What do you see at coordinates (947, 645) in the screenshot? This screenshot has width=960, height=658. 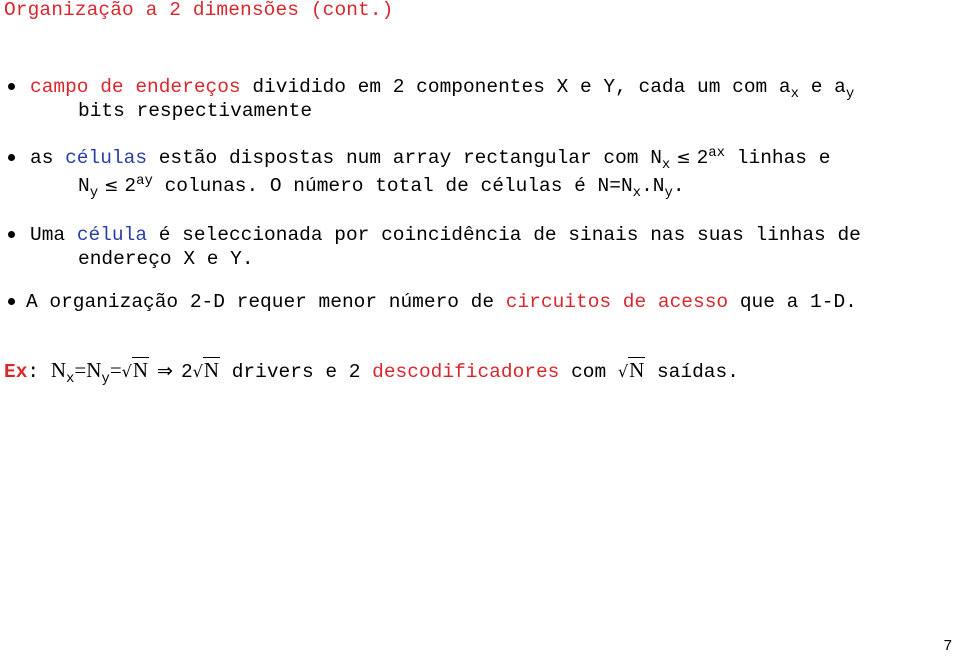 I see `page-number: 7` at bounding box center [947, 645].